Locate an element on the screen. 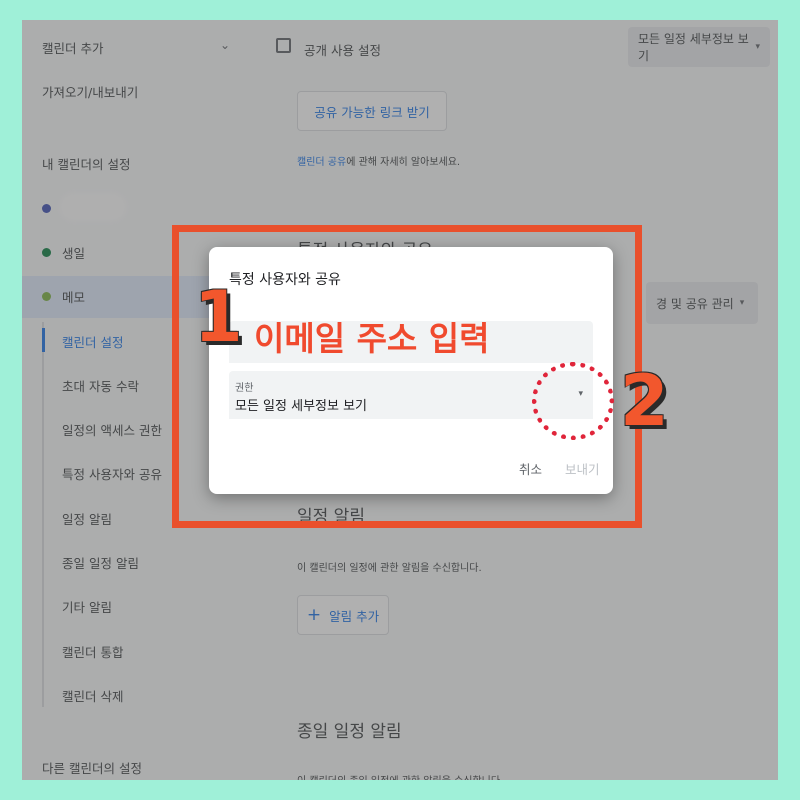  step-1-text: 이메일 주소 입력 is located at coordinates (372, 338).